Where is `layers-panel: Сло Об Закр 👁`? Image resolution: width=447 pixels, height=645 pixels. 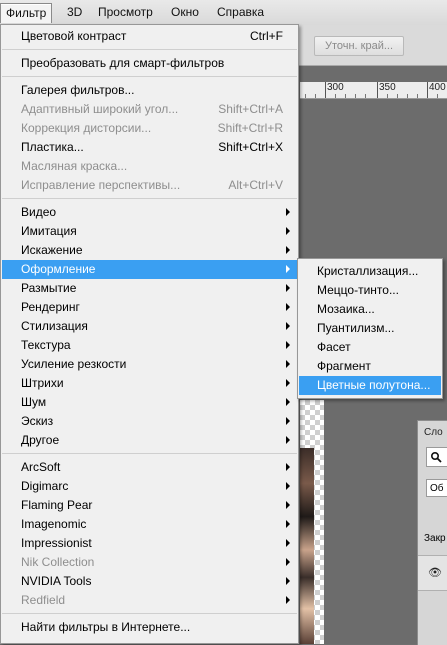 layers-panel: Сло Об Закр 👁 is located at coordinates (432, 532).